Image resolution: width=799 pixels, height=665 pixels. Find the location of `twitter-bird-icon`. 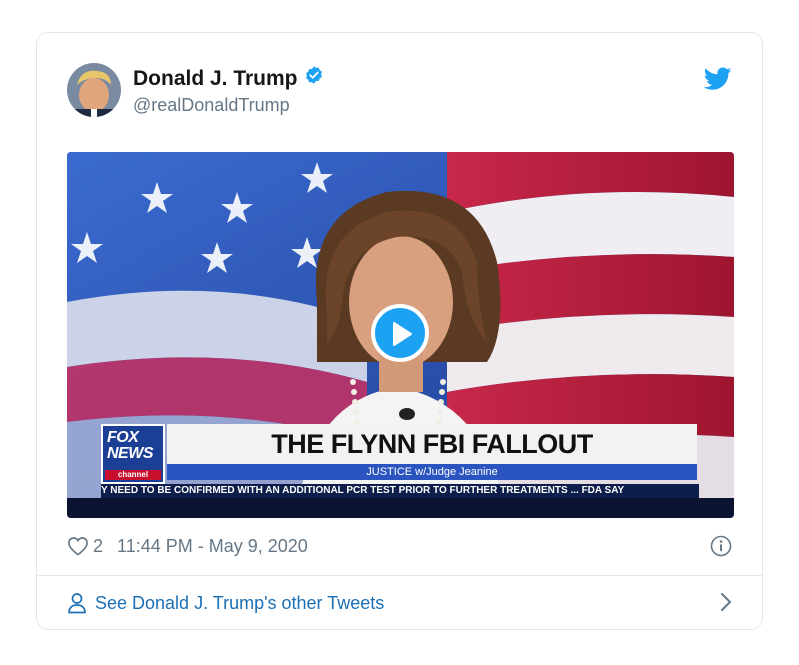

twitter-bird-icon is located at coordinates (717, 79).